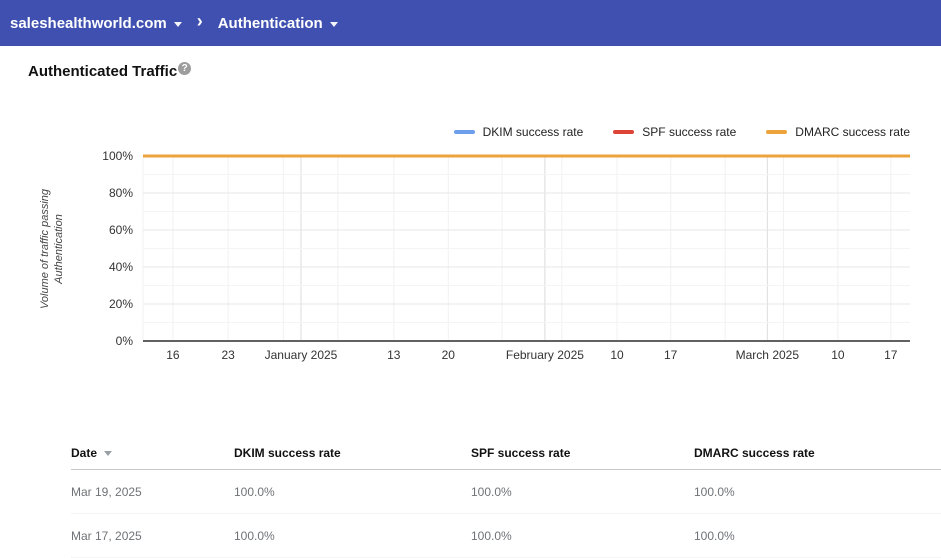 The image size is (941, 558). I want to click on y-axis-tick-label: 100%, so click(117, 156).